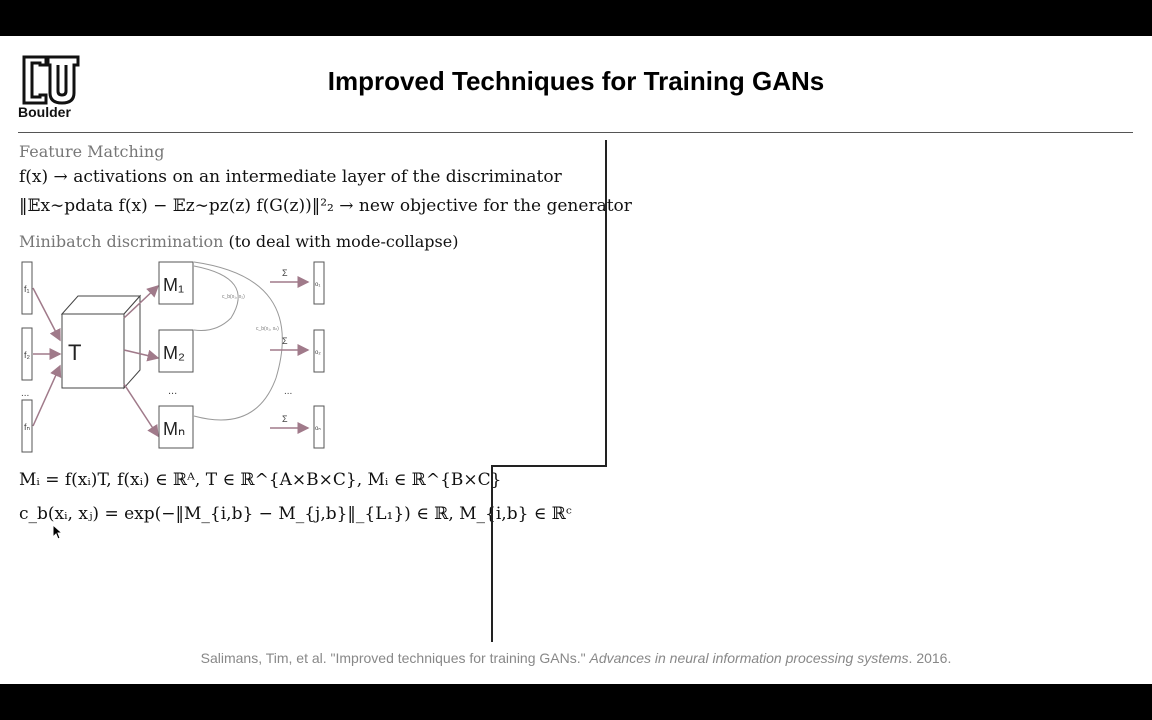  Describe the element at coordinates (317, 285) in the screenshot. I see `output-label-1: o₁` at that location.